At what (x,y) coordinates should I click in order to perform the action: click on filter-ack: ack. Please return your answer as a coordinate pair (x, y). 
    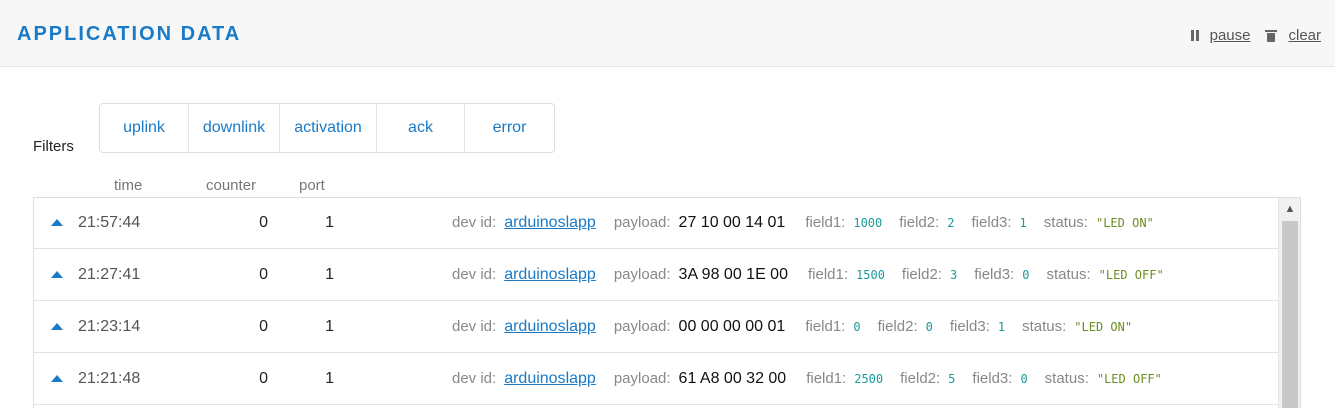
    Looking at the image, I should click on (421, 128).